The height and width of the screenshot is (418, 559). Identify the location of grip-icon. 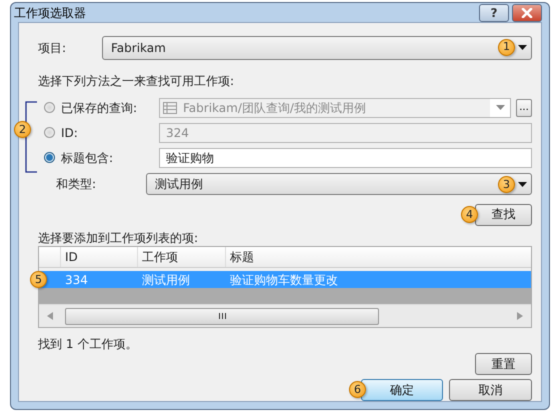
(222, 316).